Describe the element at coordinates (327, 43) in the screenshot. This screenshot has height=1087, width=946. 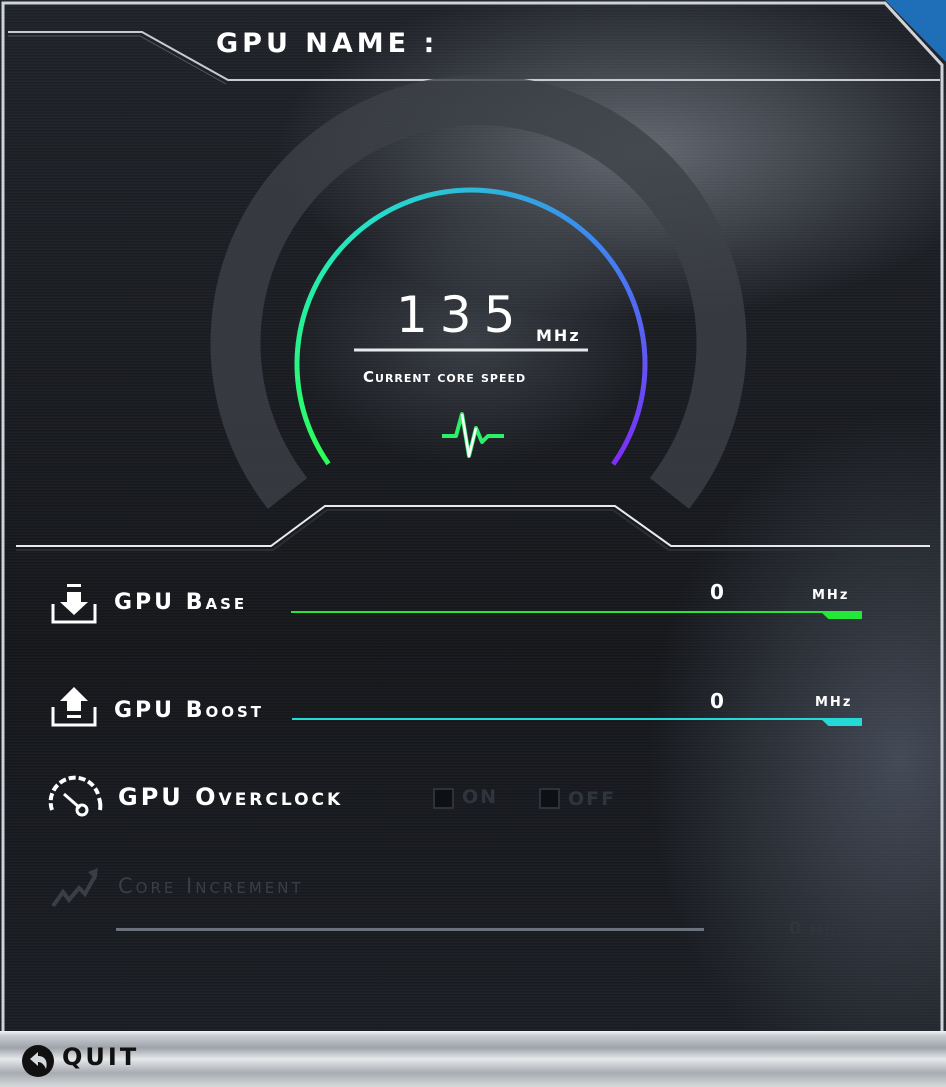
I see `page-title: GPU NAME :` at that location.